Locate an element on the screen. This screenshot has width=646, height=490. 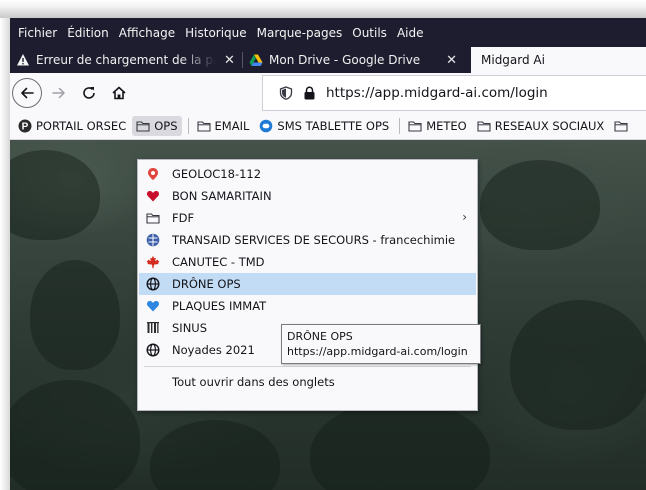
tab-midgard-ai: Midgard Ai is located at coordinates (558, 60).